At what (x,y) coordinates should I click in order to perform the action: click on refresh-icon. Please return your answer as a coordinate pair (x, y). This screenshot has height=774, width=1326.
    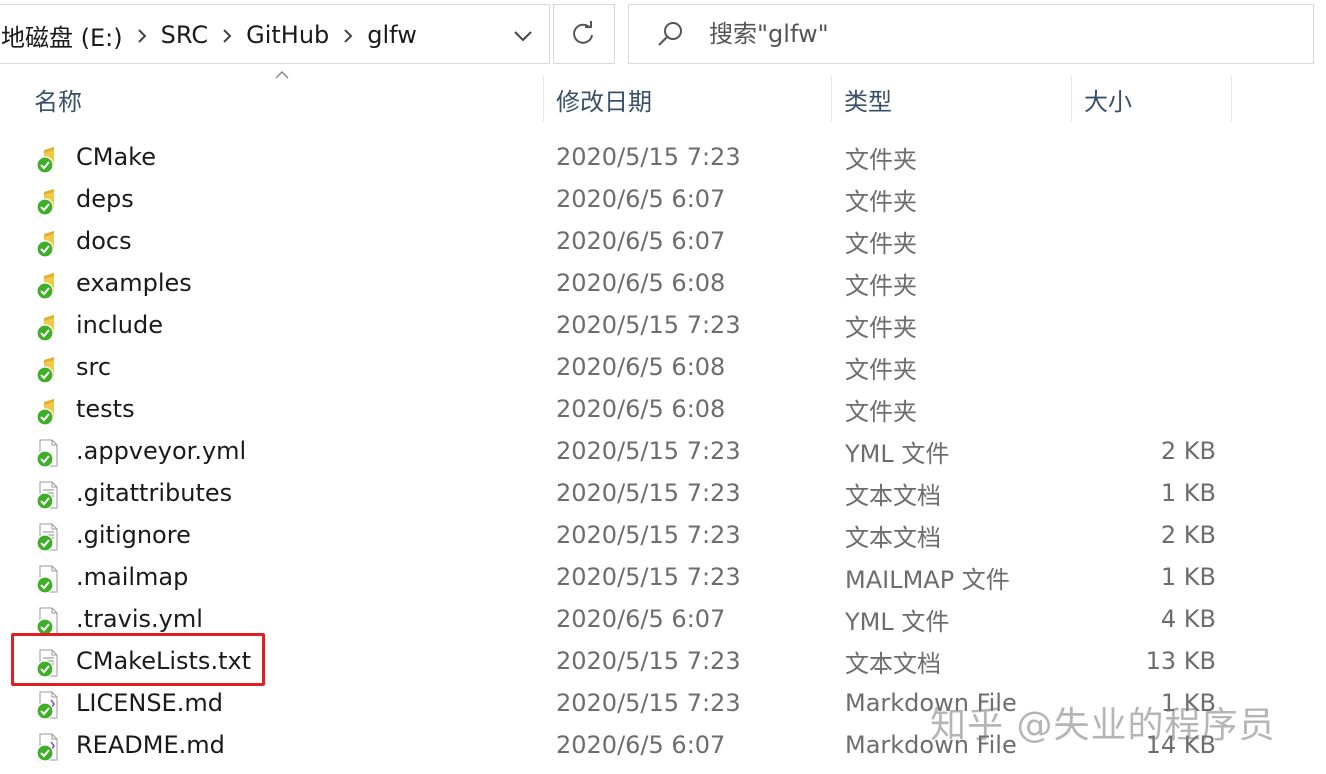
    Looking at the image, I should click on (583, 32).